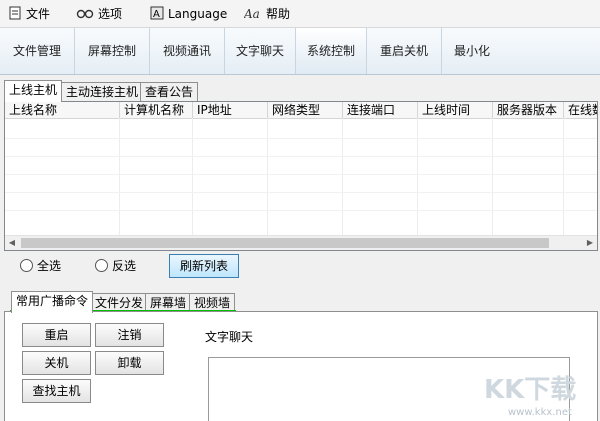 This screenshot has width=600, height=421. Describe the element at coordinates (278, 14) in the screenshot. I see `menu-help-label: 帮助` at that location.